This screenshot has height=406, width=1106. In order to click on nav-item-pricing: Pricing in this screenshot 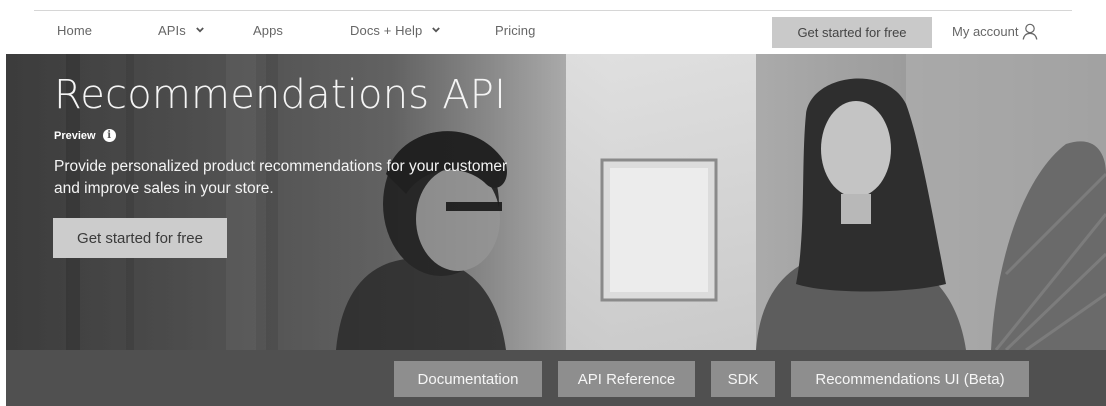, I will do `click(515, 30)`.